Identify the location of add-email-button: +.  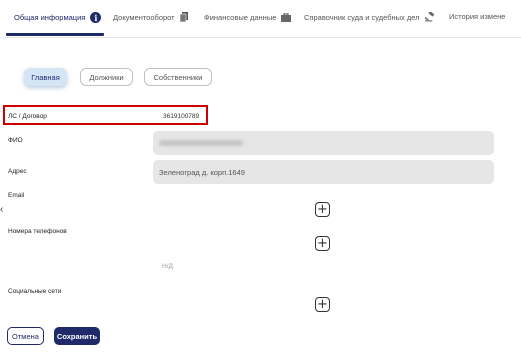
(322, 209).